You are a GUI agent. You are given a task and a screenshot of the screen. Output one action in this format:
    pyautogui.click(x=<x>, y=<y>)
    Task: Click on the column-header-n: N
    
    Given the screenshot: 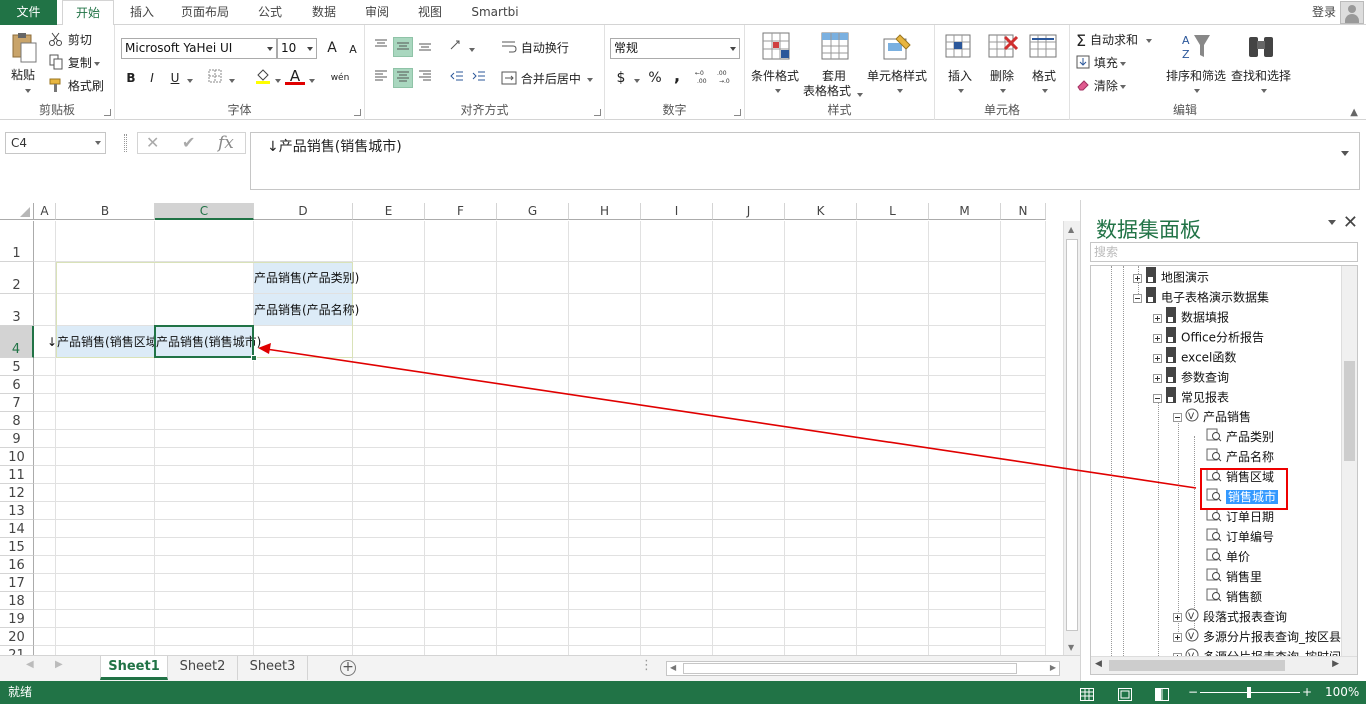 What is the action you would take?
    pyautogui.click(x=1023, y=211)
    